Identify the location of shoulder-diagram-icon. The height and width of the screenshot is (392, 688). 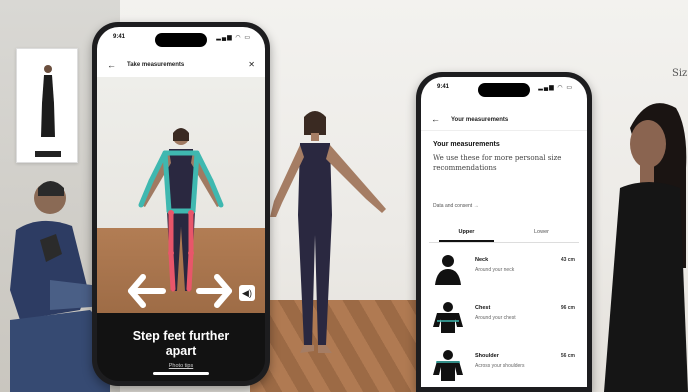
(448, 365).